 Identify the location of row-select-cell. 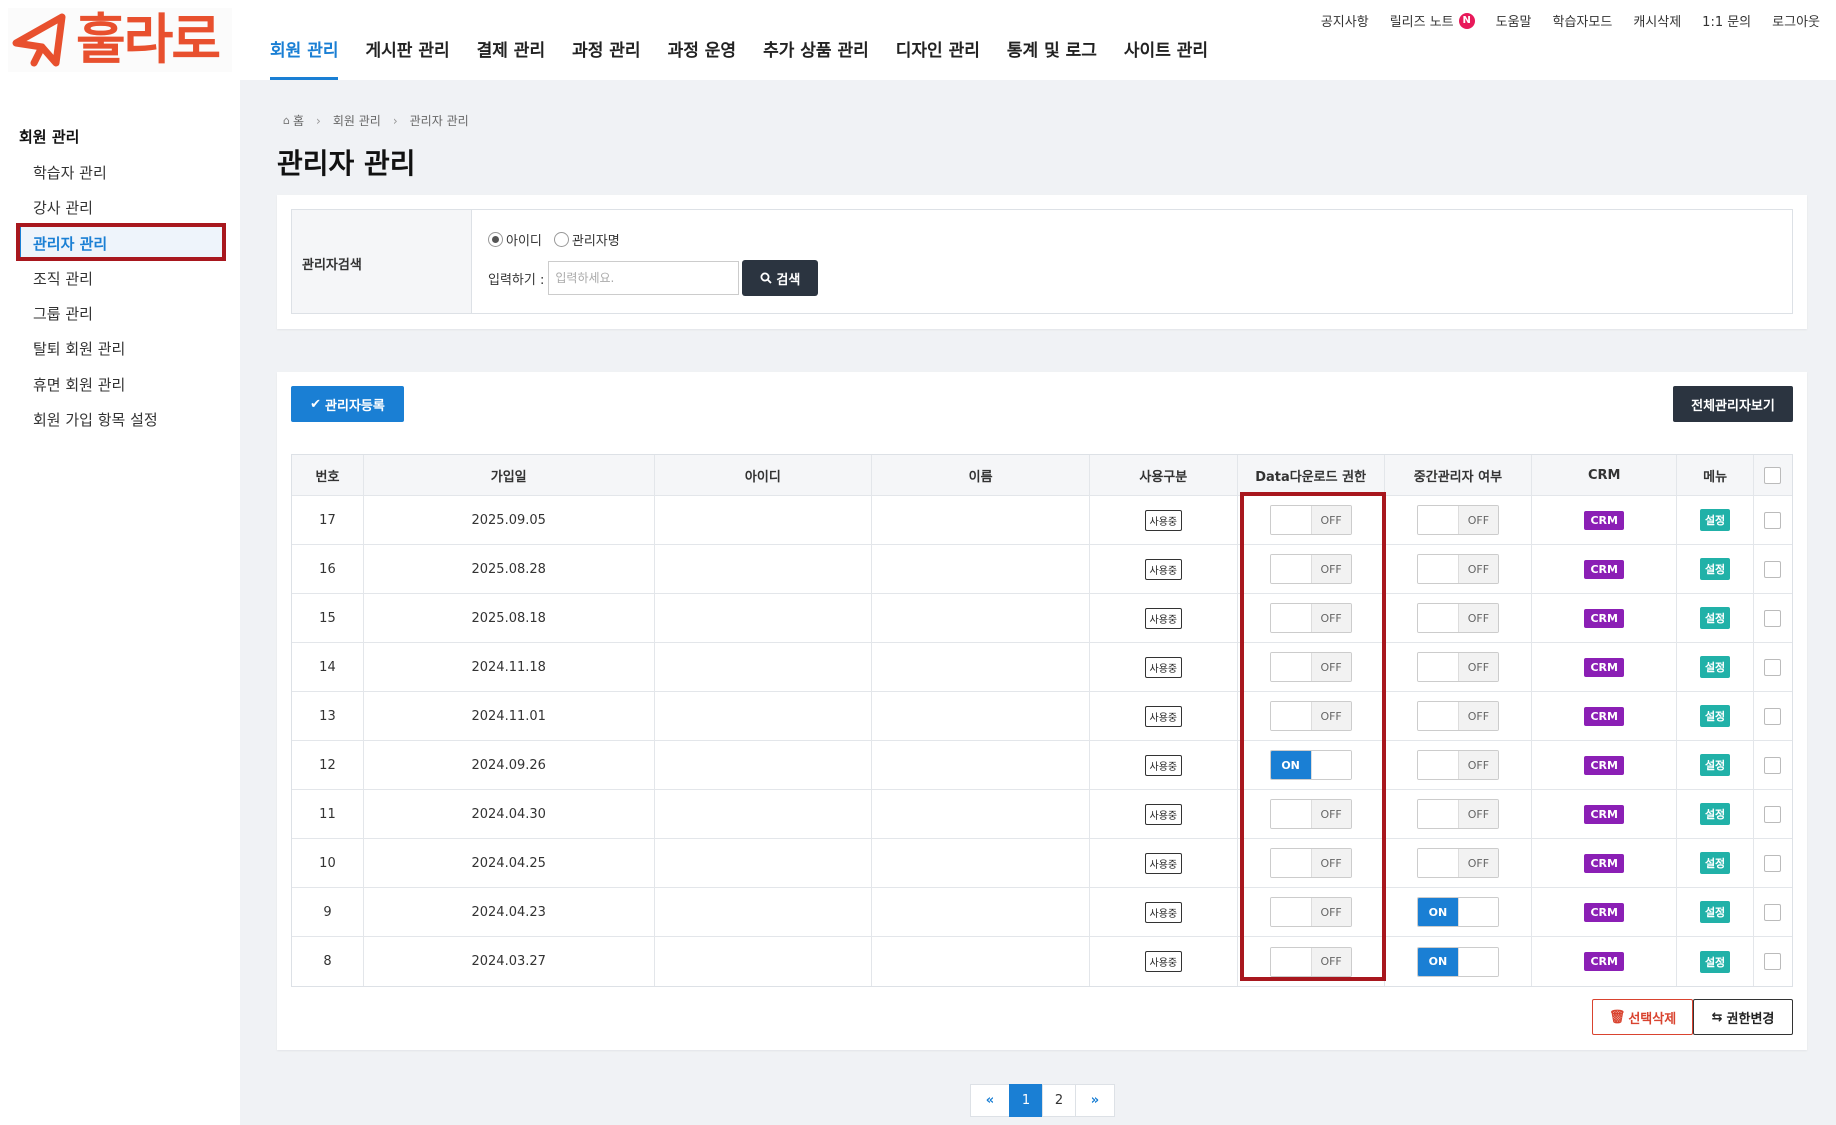
(1773, 912).